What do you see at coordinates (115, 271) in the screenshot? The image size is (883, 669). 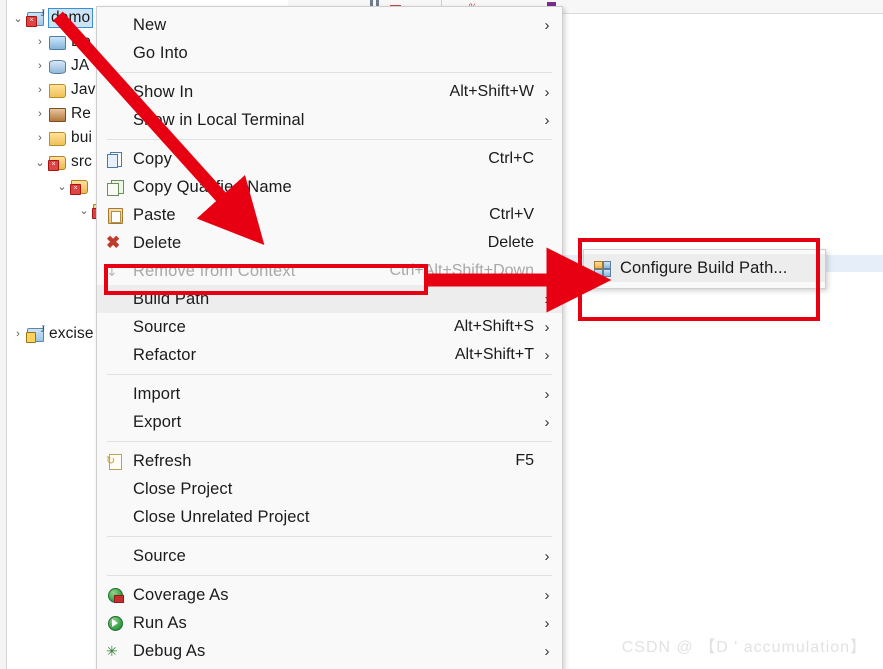 I see `menu-item-icon-slot: ↧` at bounding box center [115, 271].